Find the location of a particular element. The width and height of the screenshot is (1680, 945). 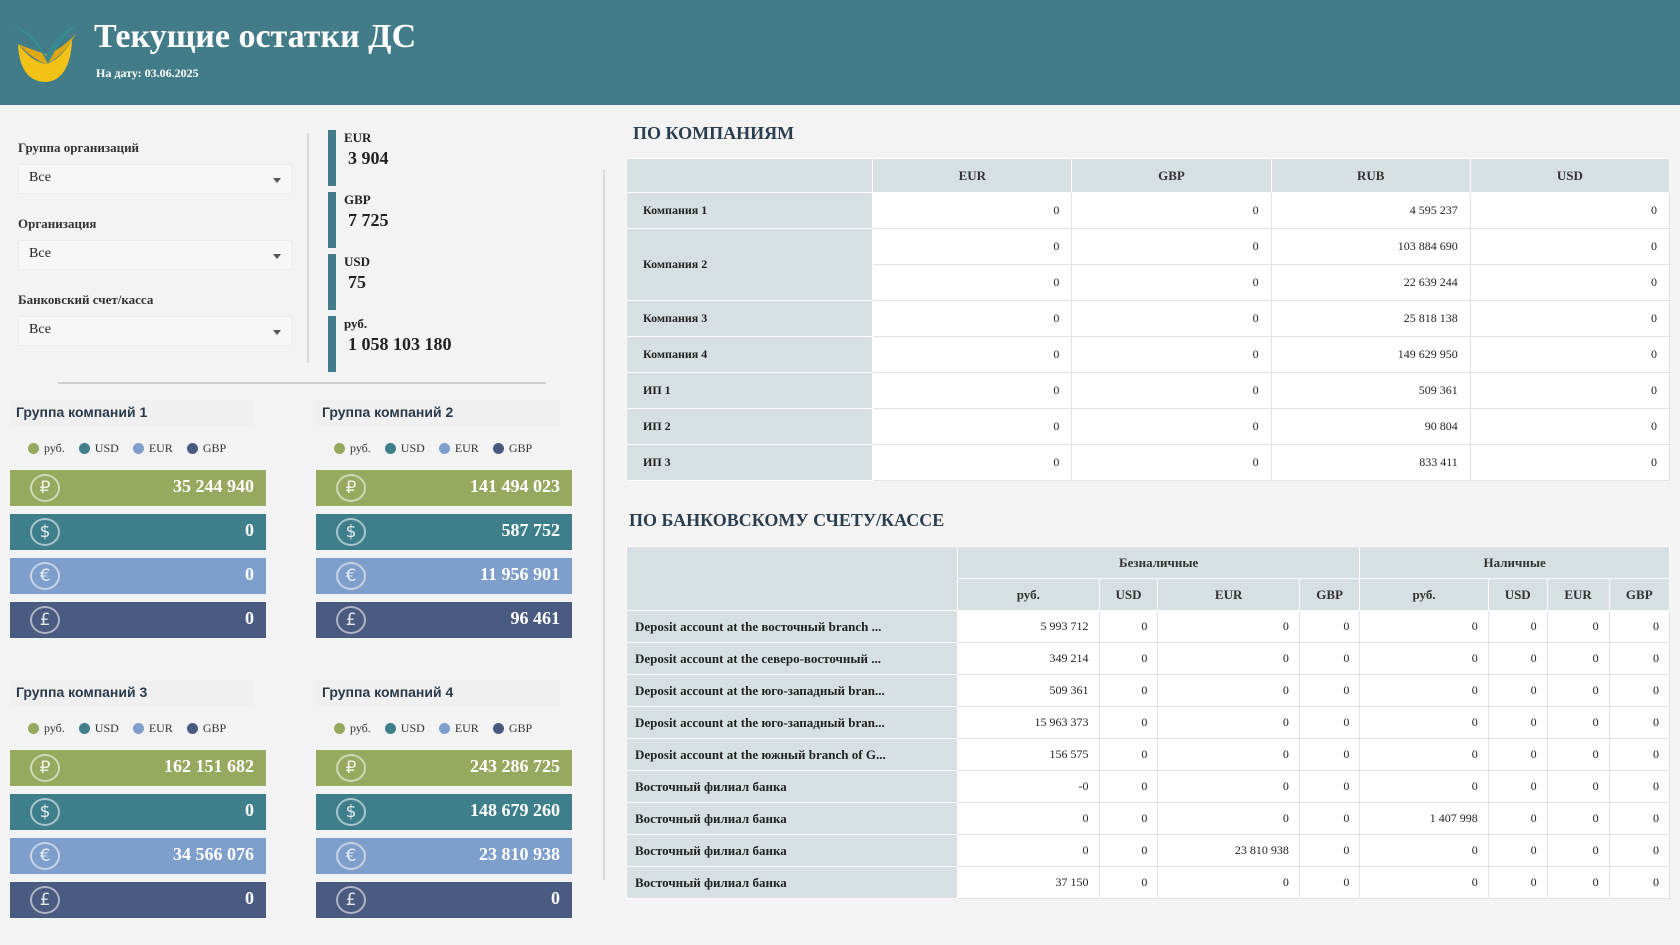

currency-card-rub: ₽35 244 940 is located at coordinates (138, 488).